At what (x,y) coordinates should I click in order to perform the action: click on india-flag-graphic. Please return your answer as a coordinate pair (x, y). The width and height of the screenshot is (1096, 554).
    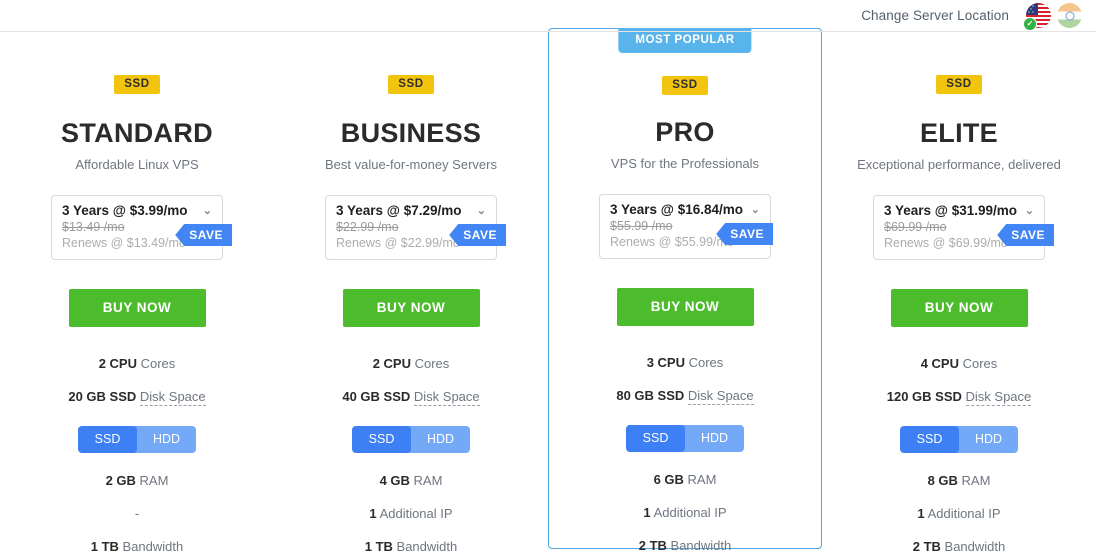
    Looking at the image, I should click on (1069, 15).